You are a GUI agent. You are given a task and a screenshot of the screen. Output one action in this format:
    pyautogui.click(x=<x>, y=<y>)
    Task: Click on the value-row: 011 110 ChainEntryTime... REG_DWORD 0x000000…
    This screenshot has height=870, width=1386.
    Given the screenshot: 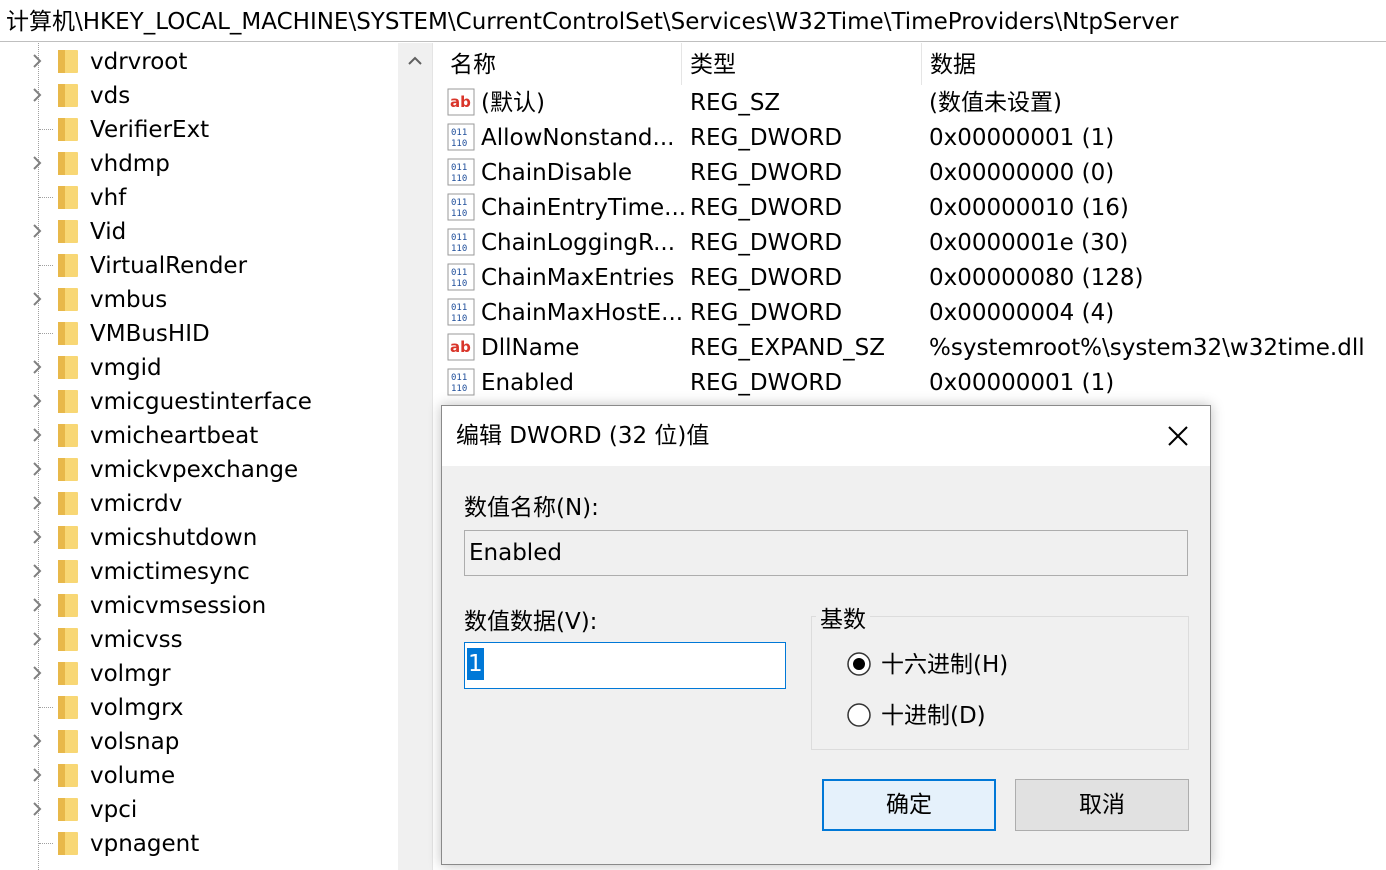 What is the action you would take?
    pyautogui.click(x=914, y=206)
    